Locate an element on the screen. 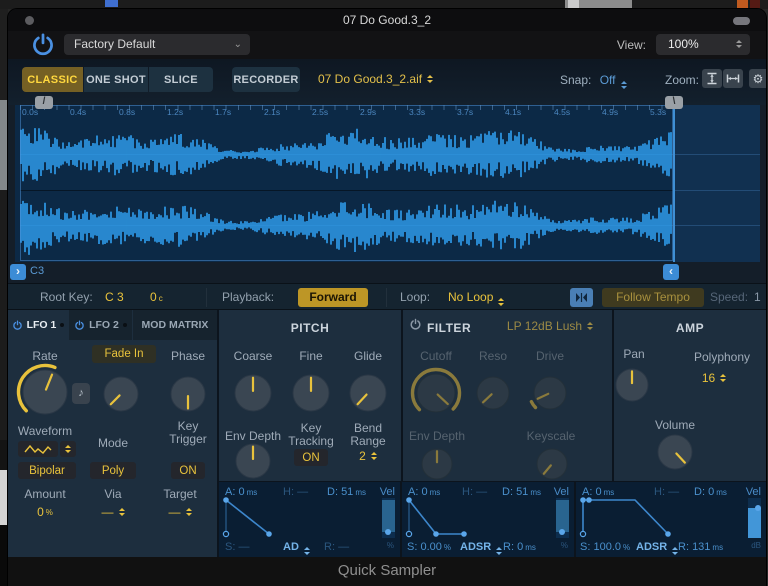 This screenshot has width=768, height=586. fade-mode-button: Fade In is located at coordinates (124, 354).